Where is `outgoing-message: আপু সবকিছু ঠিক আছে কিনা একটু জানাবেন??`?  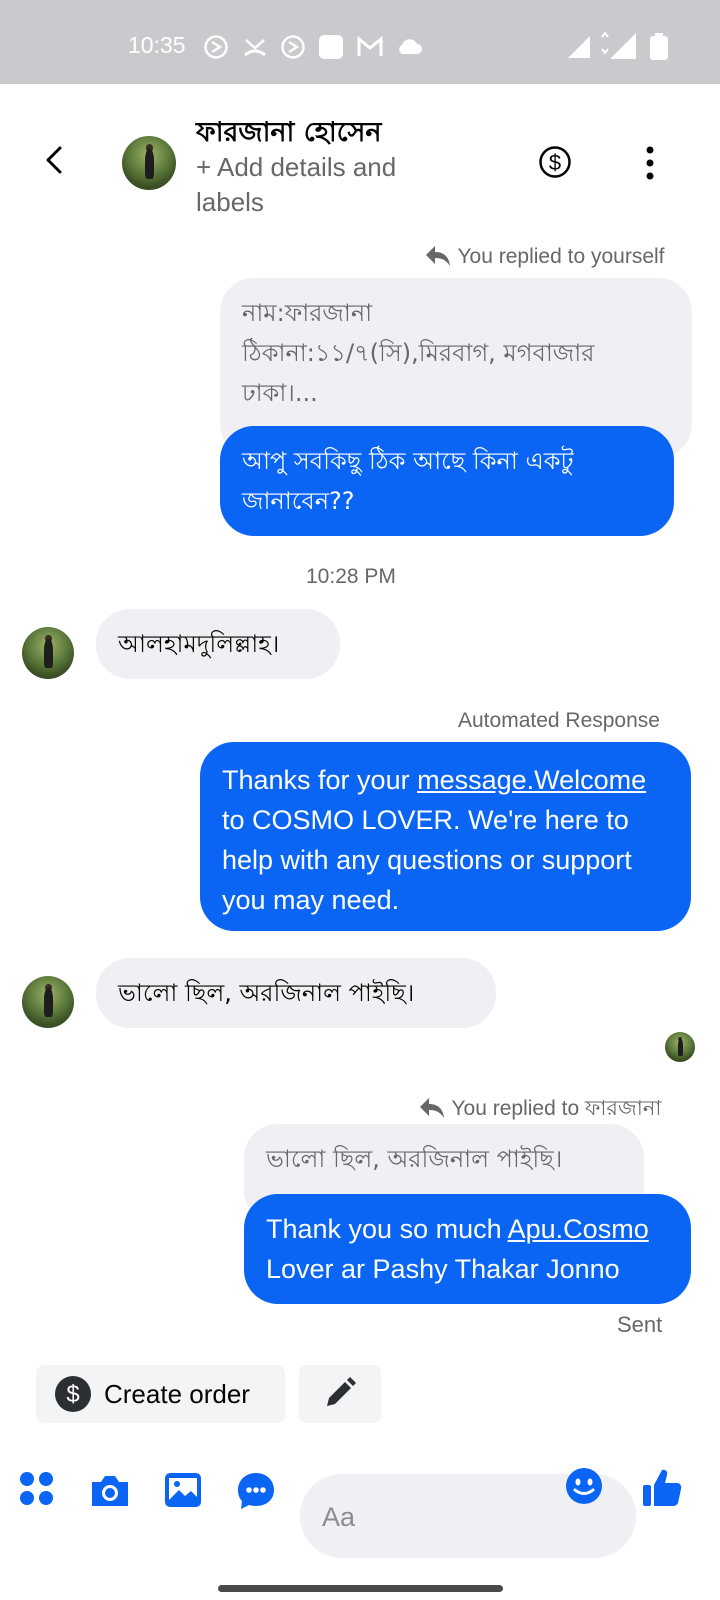 outgoing-message: আপু সবকিছু ঠিক আছে কিনা একটু জানাবেন?? is located at coordinates (447, 481).